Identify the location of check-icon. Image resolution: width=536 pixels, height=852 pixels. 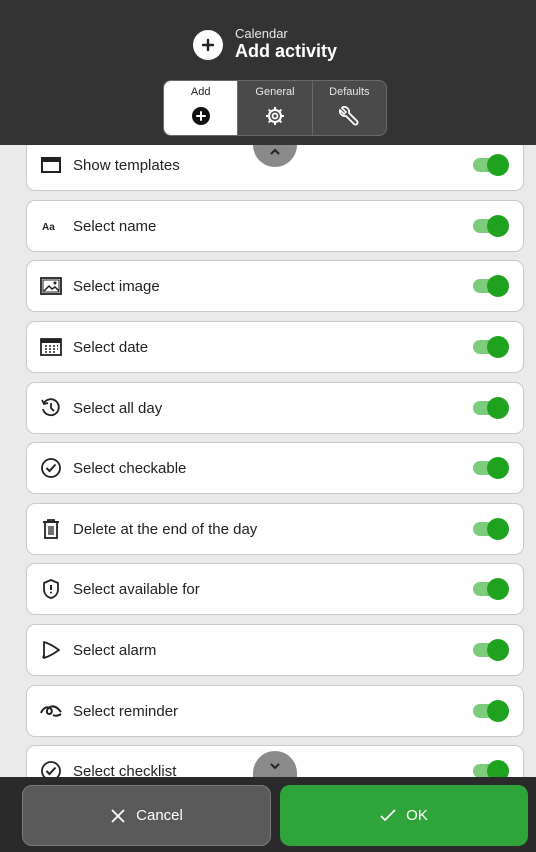
(388, 815).